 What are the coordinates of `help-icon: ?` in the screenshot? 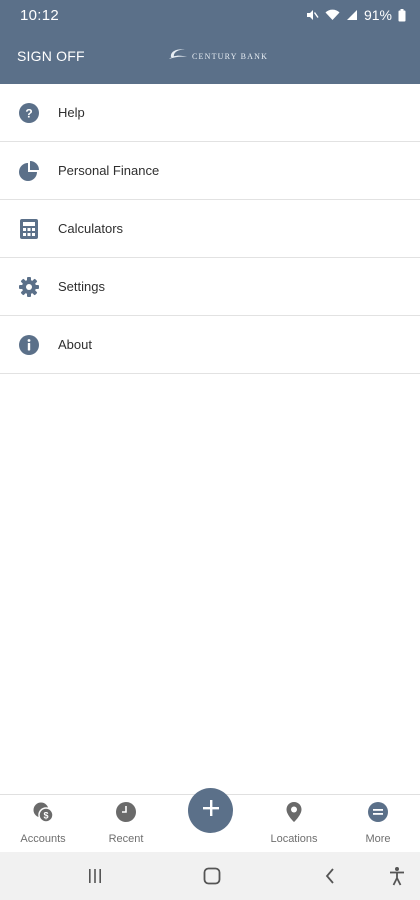 It's located at (29, 113).